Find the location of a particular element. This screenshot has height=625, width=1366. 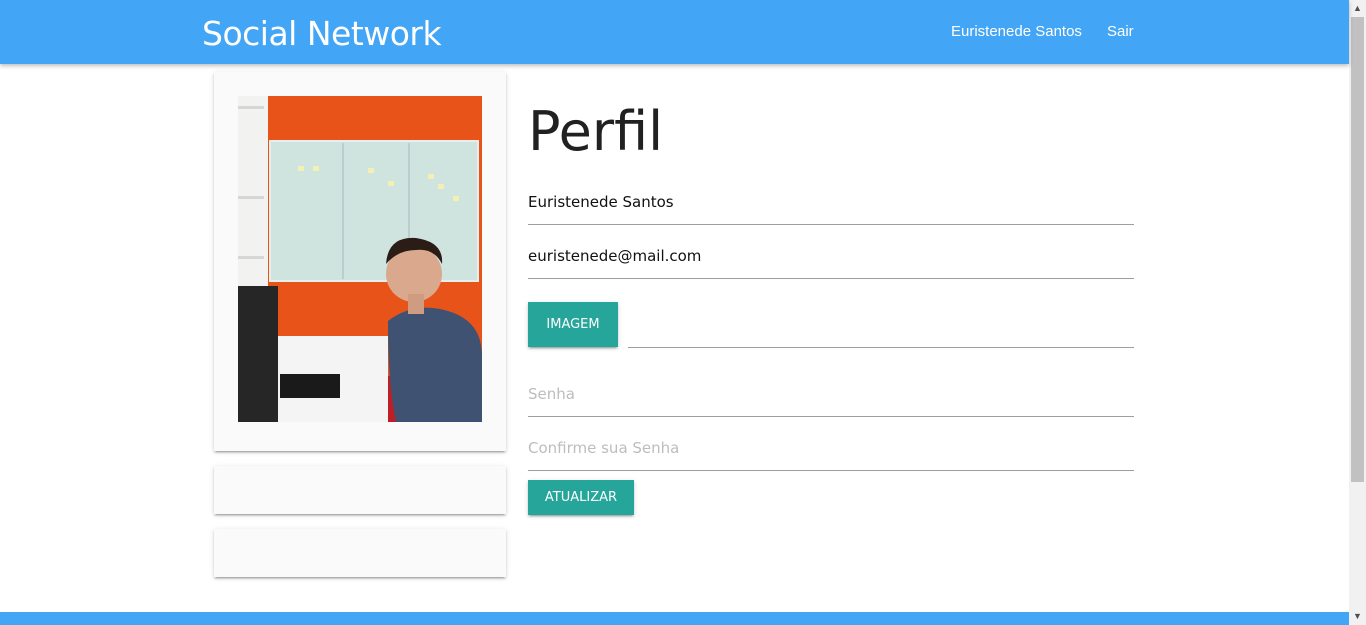

image-upload-button: IMAGEM is located at coordinates (573, 324).